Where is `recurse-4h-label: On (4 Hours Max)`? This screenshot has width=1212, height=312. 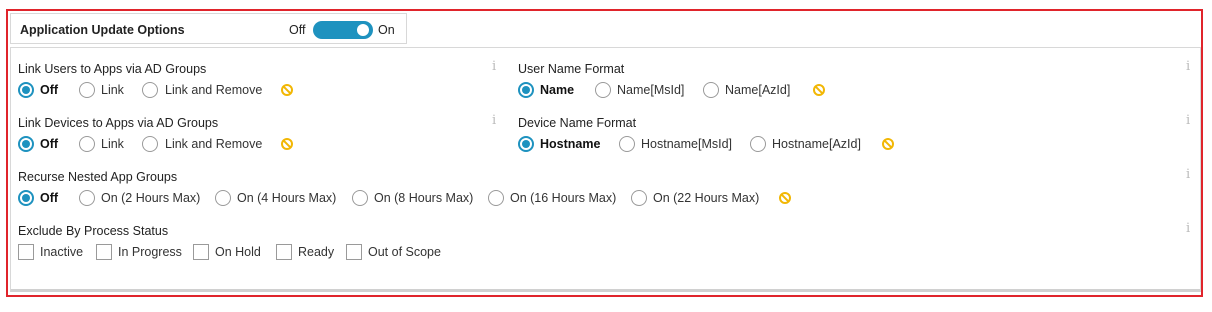
recurse-4h-label: On (4 Hours Max) is located at coordinates (287, 198).